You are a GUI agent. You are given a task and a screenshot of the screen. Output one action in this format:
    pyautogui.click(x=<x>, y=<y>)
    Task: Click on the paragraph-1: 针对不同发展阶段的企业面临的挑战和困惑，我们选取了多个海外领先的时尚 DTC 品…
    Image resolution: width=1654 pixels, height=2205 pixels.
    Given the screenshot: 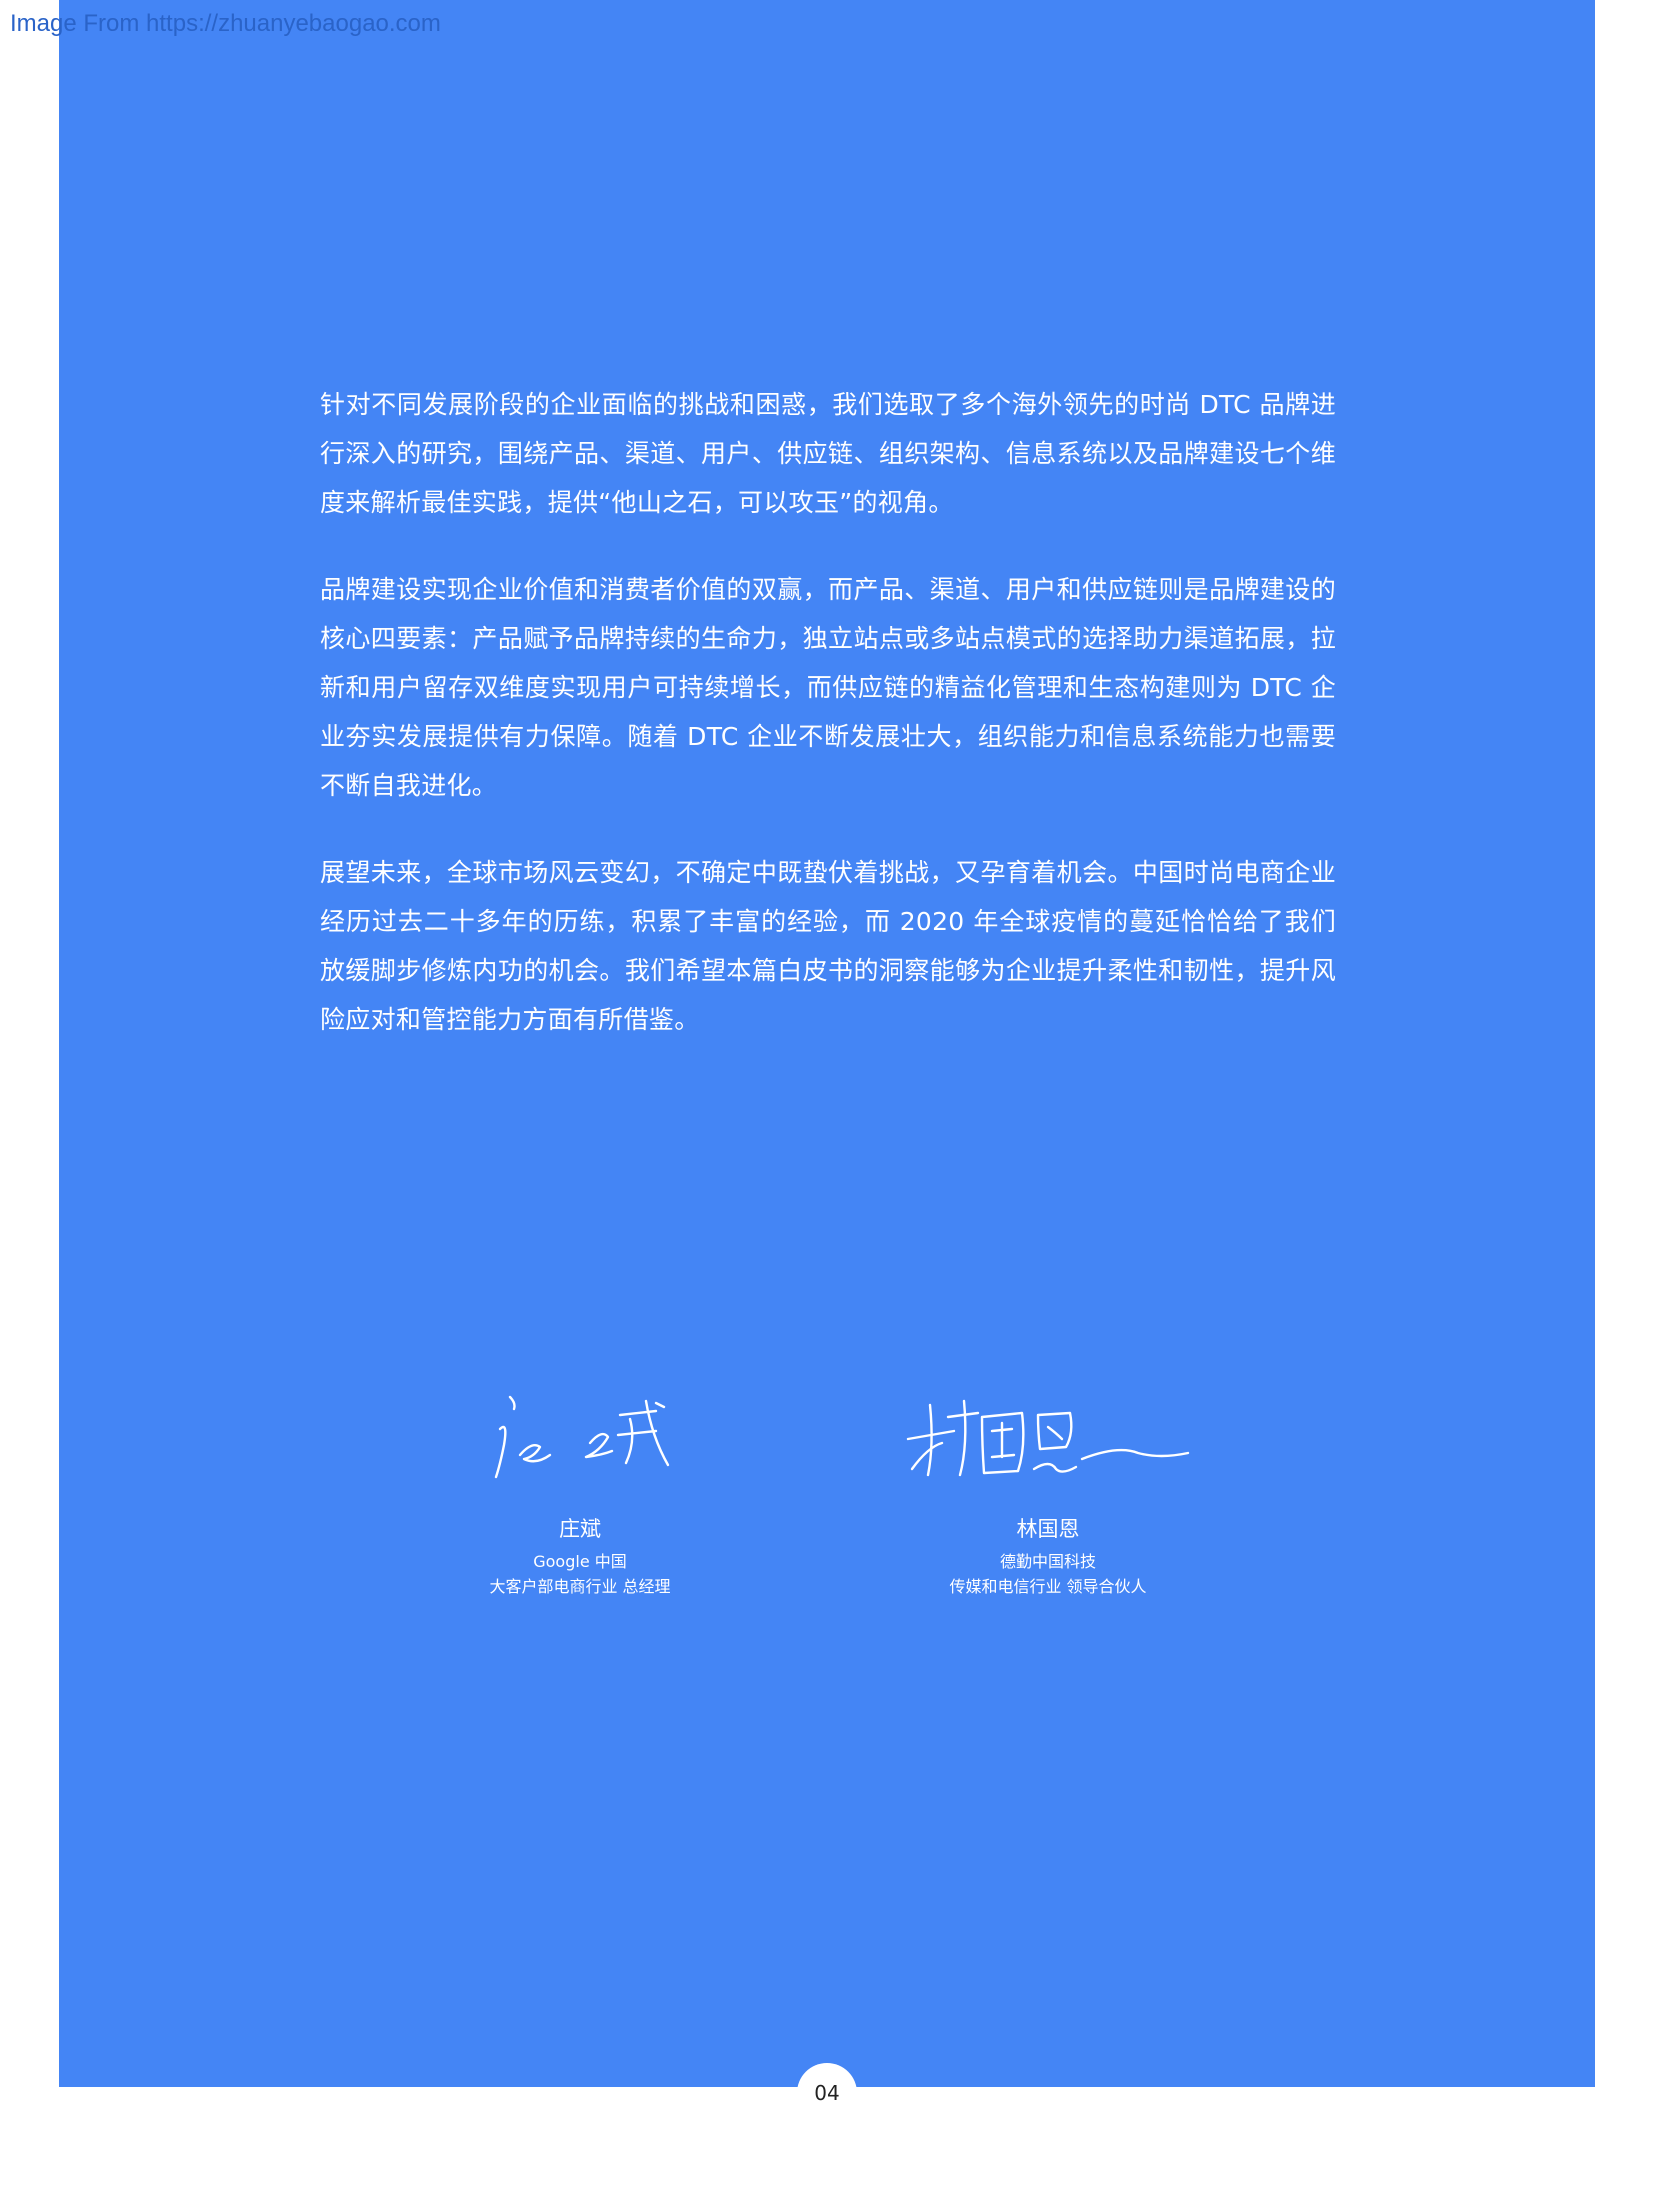 What is the action you would take?
    pyautogui.click(x=828, y=453)
    